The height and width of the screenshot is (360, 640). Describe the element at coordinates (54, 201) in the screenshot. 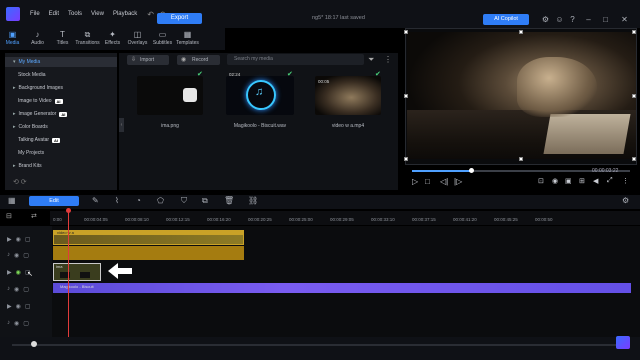

I see `edit-button: Edit` at that location.